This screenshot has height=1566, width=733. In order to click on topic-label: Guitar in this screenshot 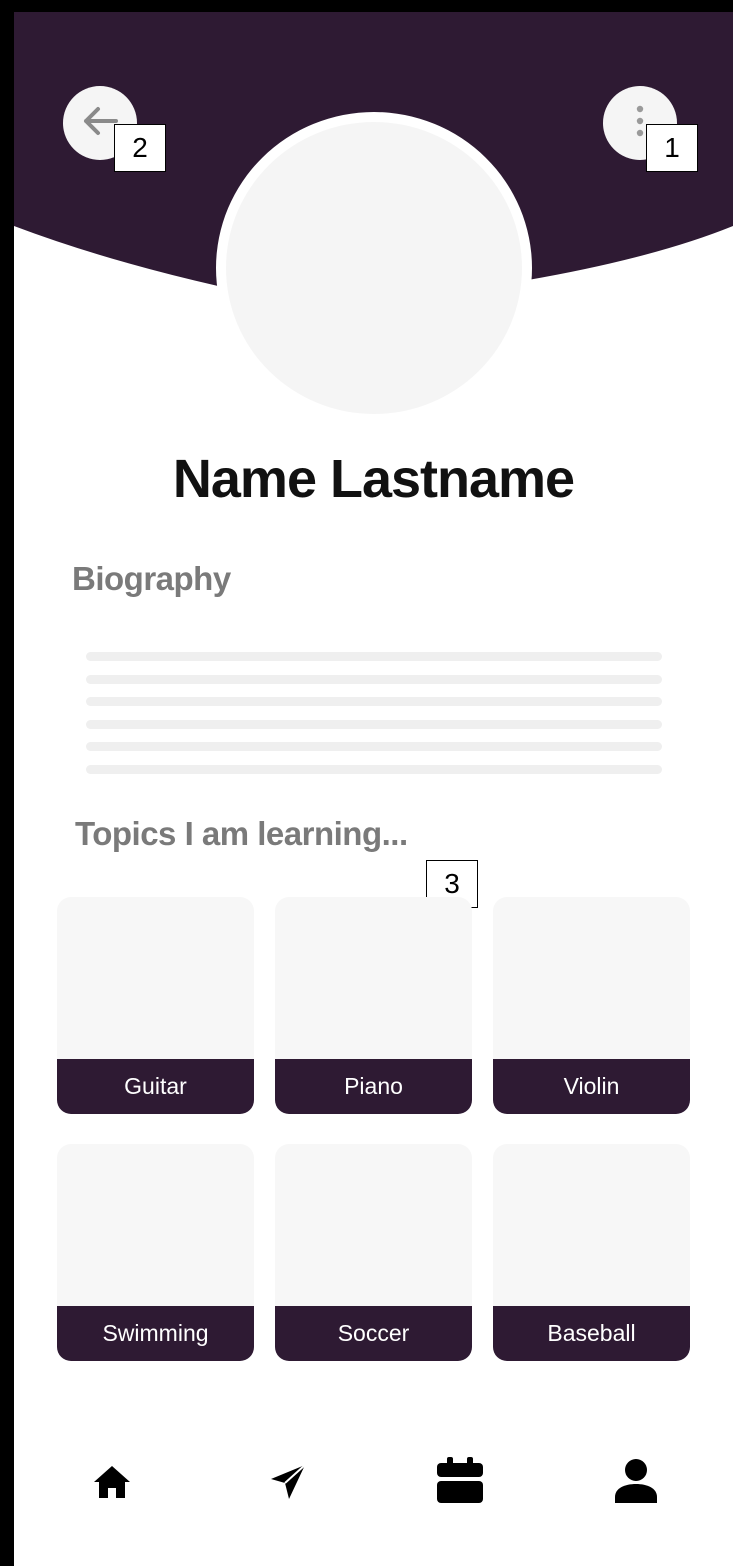, I will do `click(155, 1086)`.